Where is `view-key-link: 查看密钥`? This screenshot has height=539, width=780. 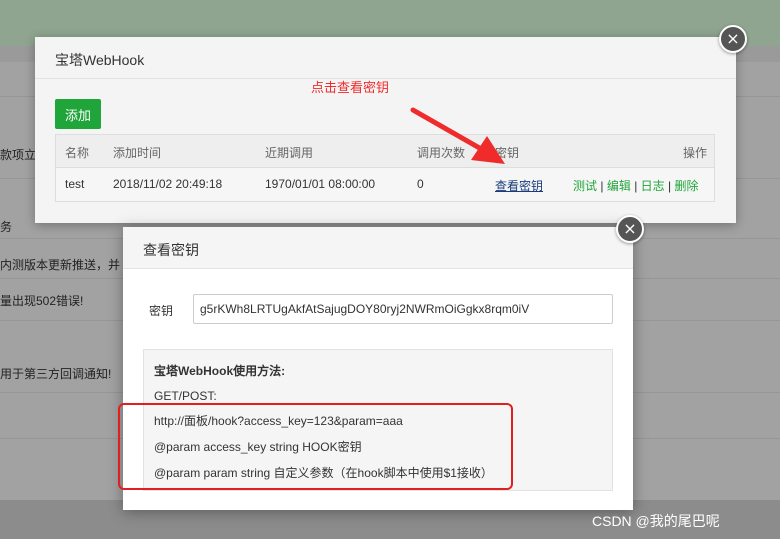
view-key-link: 查看密钥 is located at coordinates (519, 185).